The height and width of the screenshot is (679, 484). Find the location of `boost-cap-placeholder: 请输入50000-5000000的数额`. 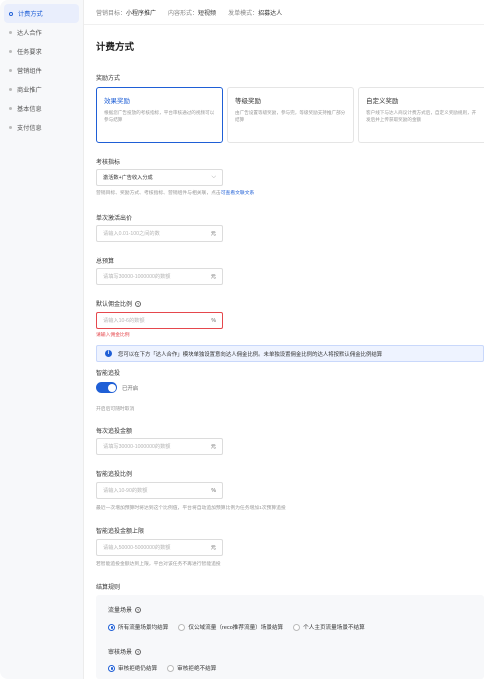

boost-cap-placeholder: 请输入50000-5000000的数额 is located at coordinates (137, 548).